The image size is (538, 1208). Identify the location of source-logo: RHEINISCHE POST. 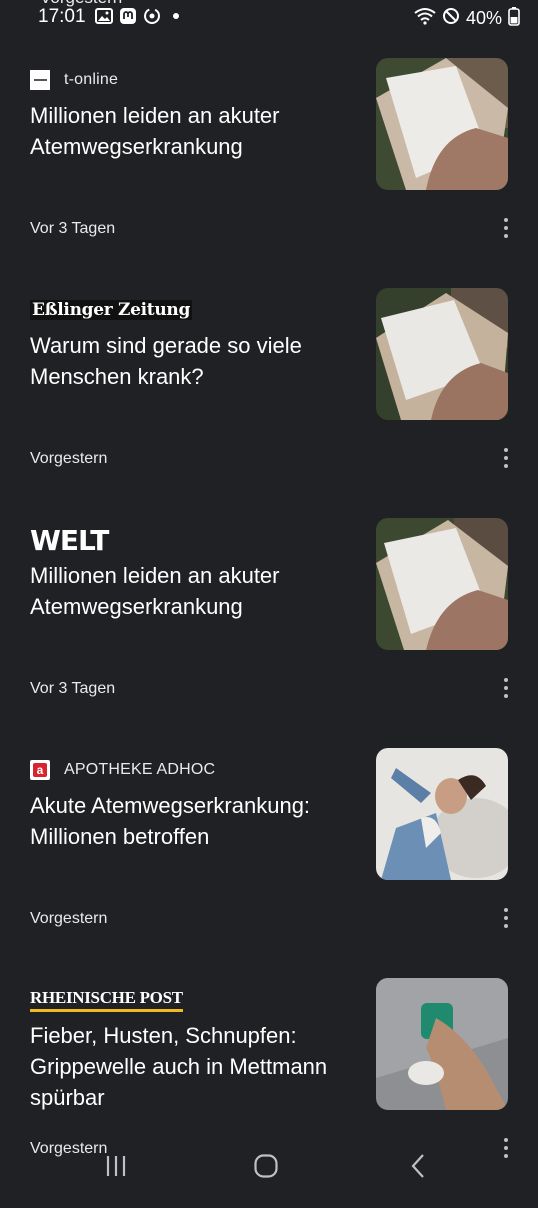
(106, 1000).